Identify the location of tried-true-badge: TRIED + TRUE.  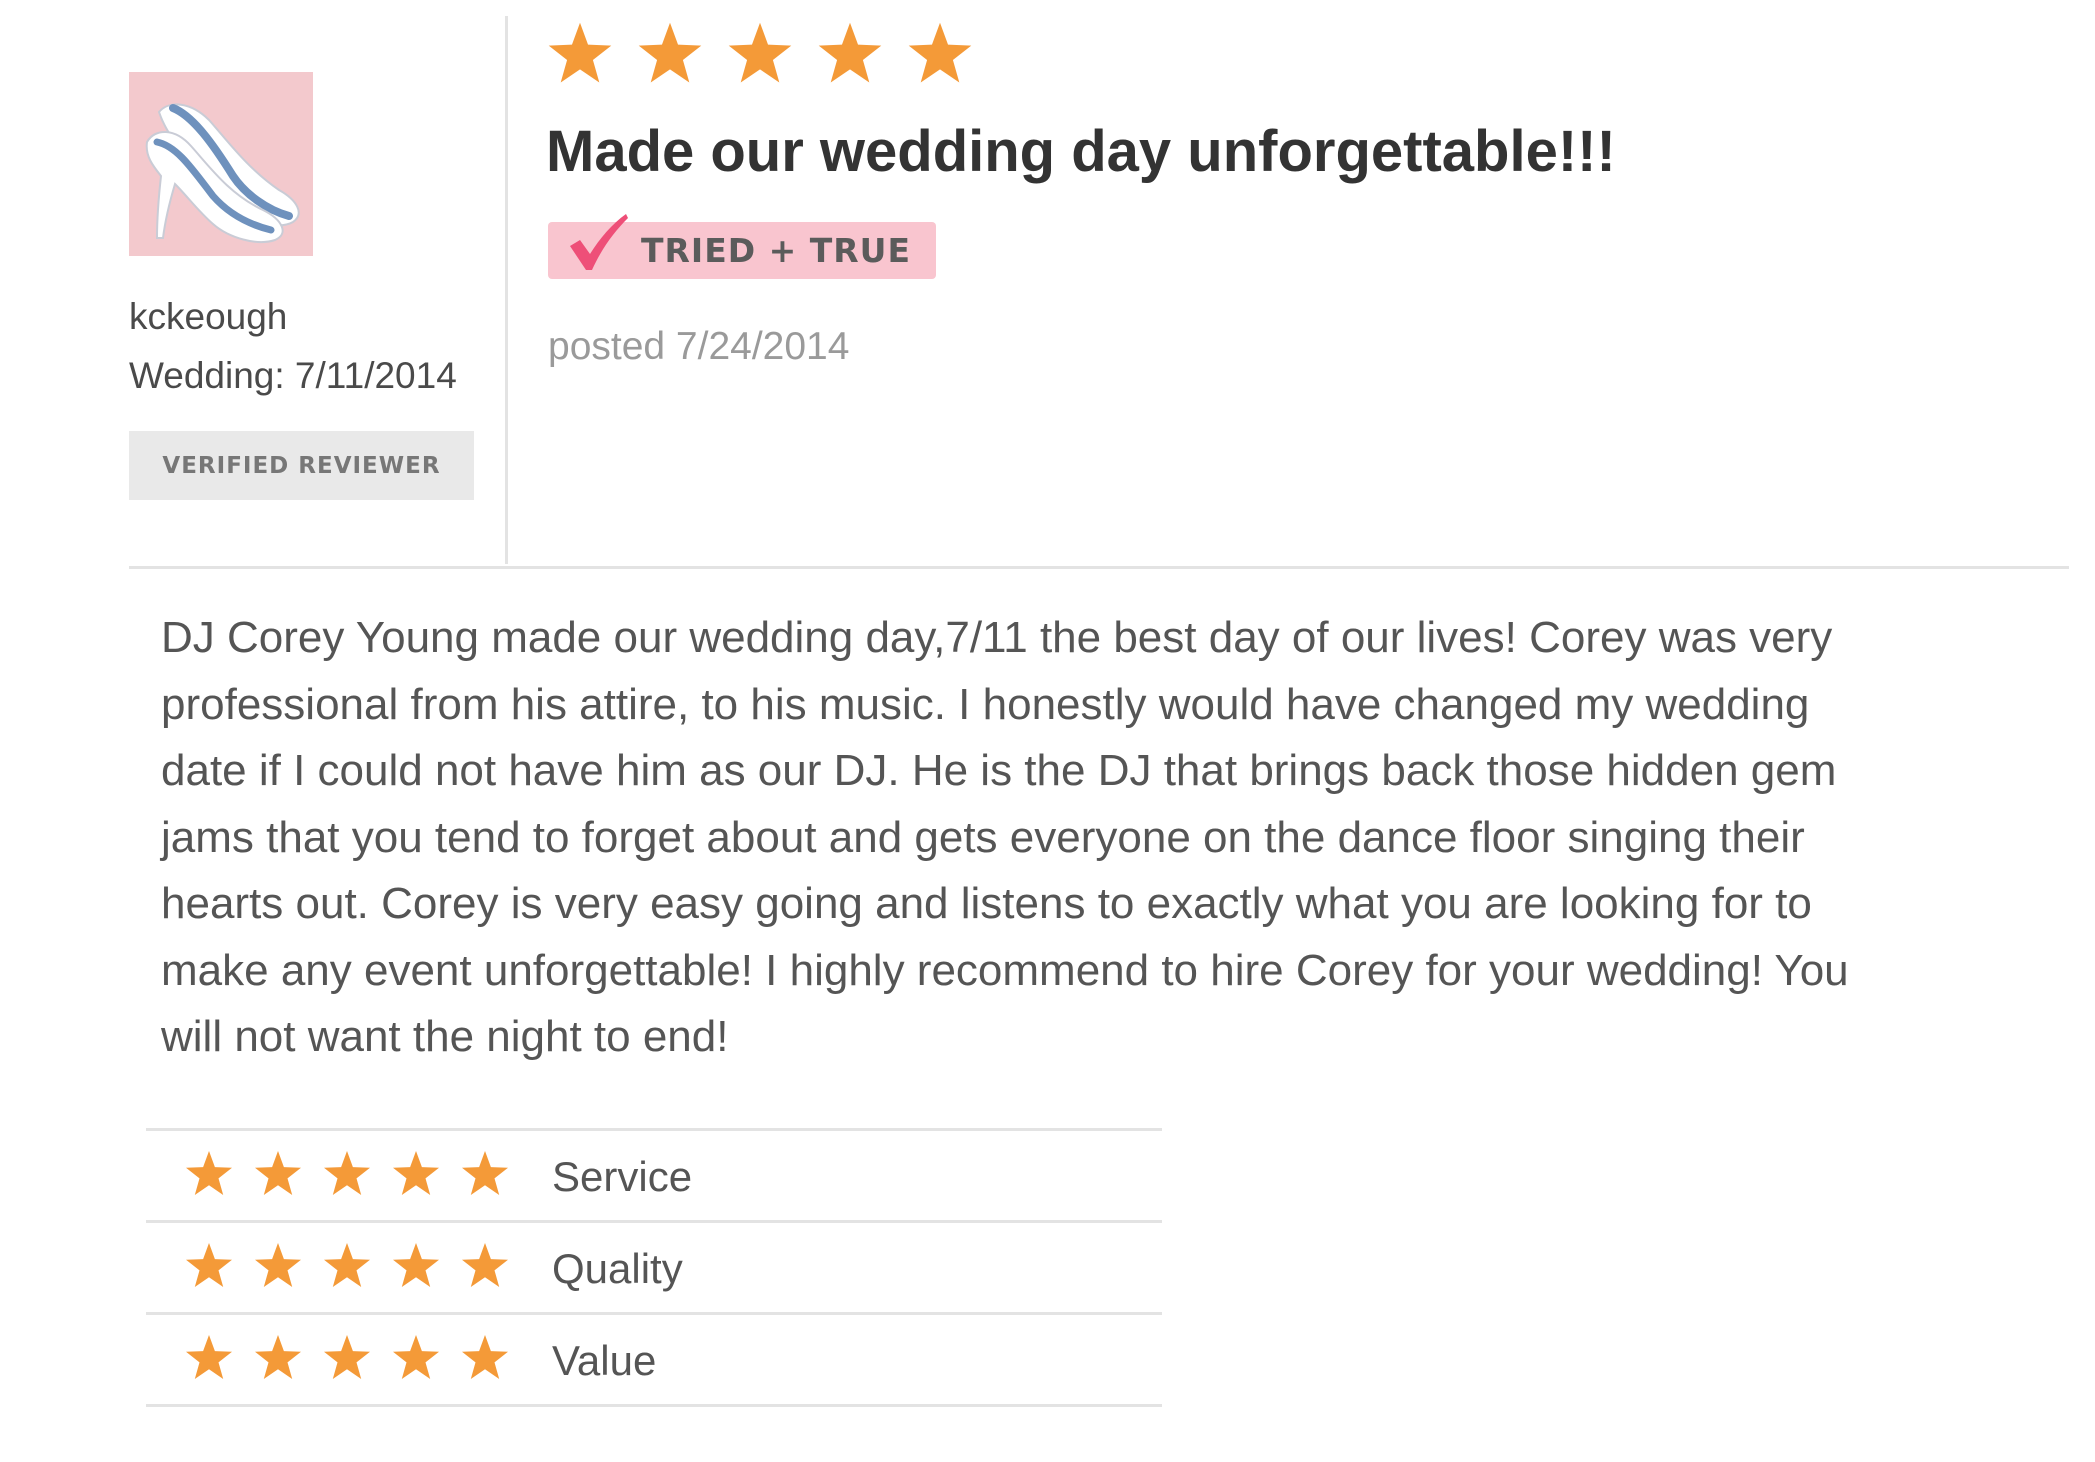
(742, 246).